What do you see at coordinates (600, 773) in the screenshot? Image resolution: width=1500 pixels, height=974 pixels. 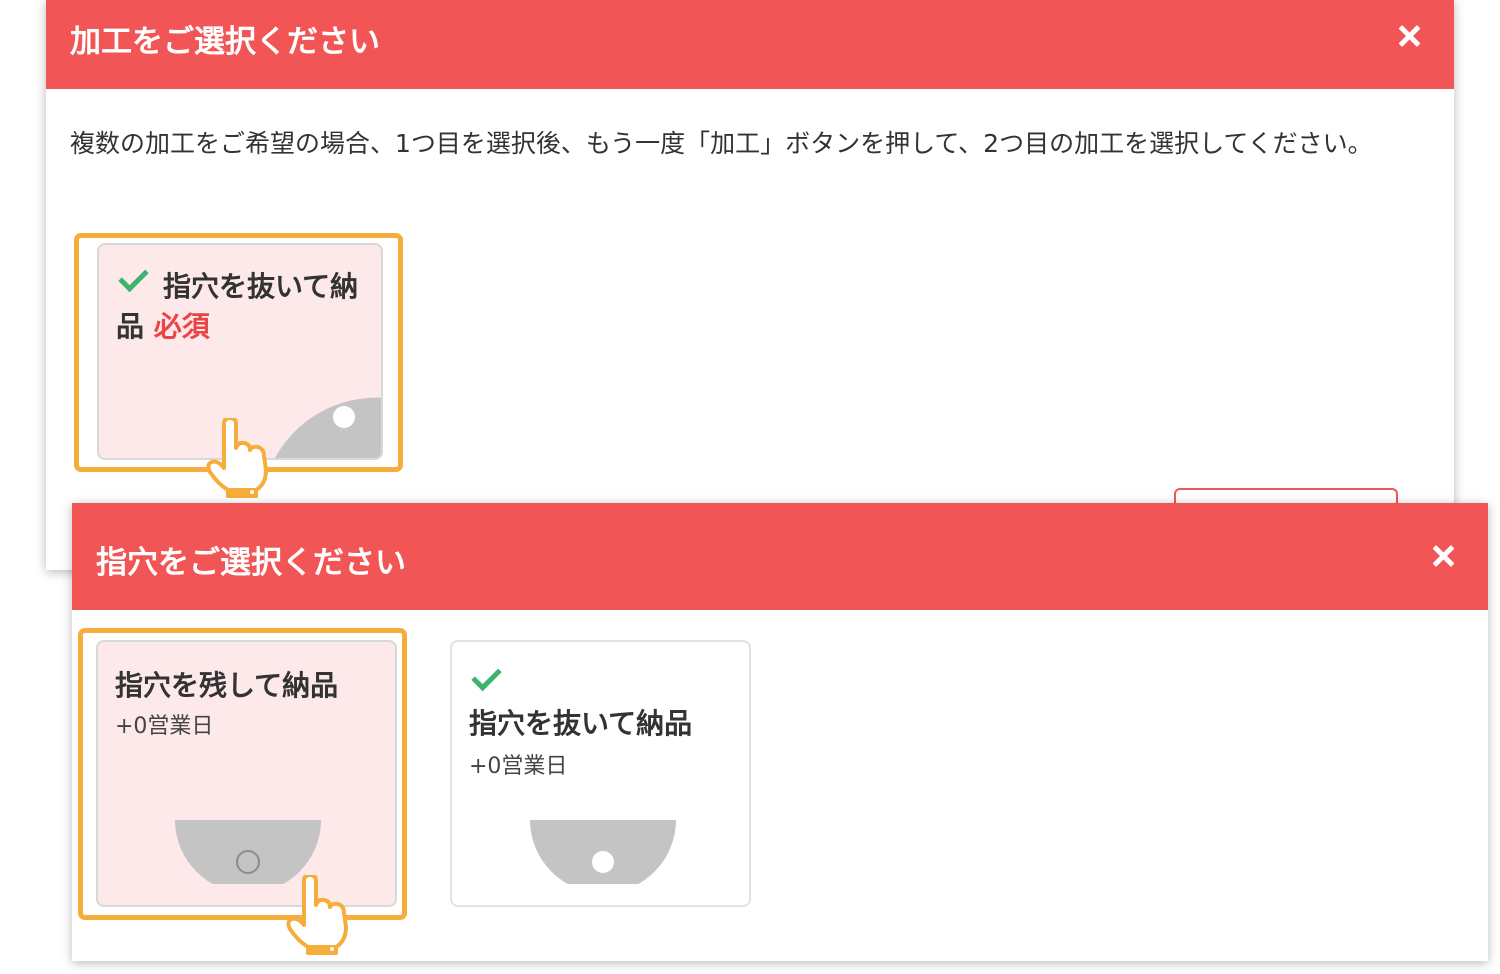 I see `option-card-remove-hole: 指穴を抜いて納品 +0営業日` at bounding box center [600, 773].